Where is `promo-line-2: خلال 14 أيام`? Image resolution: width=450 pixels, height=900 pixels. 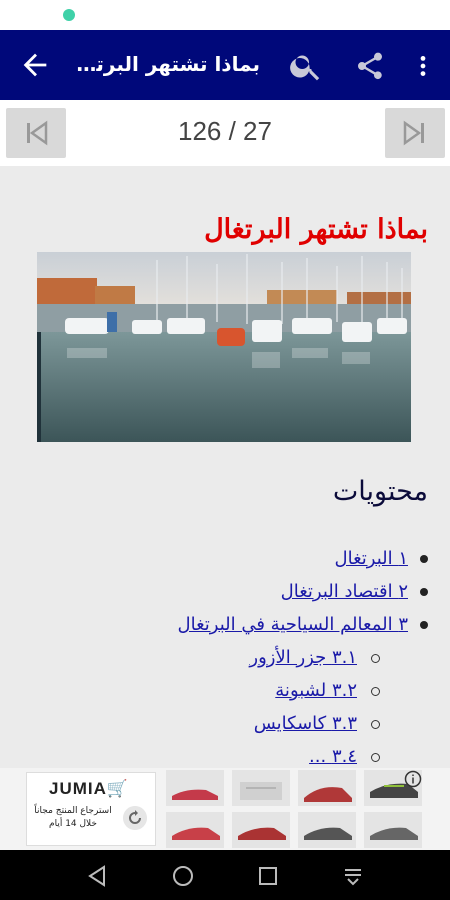 promo-line-2: خلال 14 أيام is located at coordinates (73, 824).